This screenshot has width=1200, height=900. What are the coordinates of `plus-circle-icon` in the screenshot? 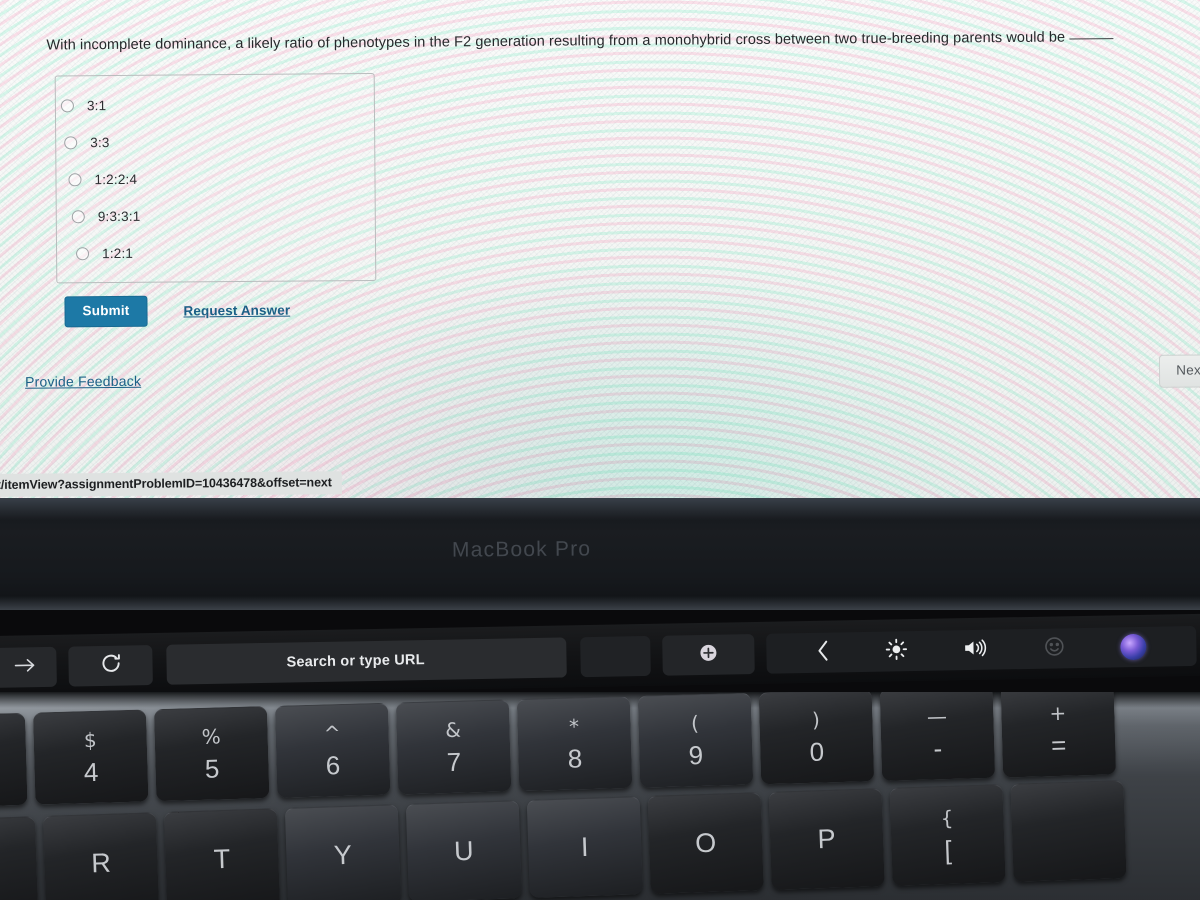 It's located at (708, 654).